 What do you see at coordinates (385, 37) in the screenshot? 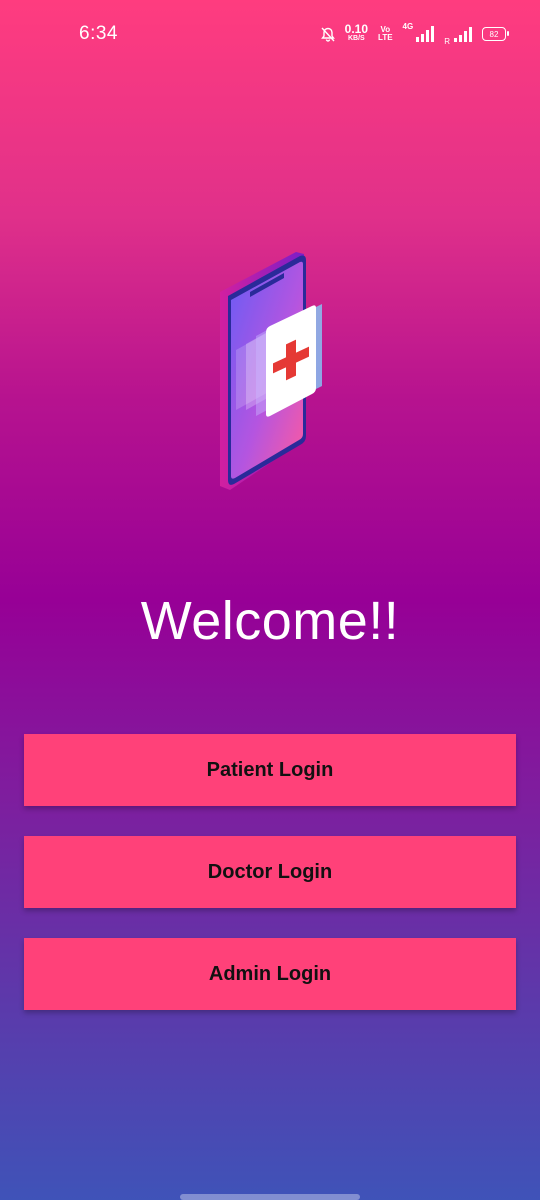
I see `volte-bottom: LTE` at bounding box center [385, 37].